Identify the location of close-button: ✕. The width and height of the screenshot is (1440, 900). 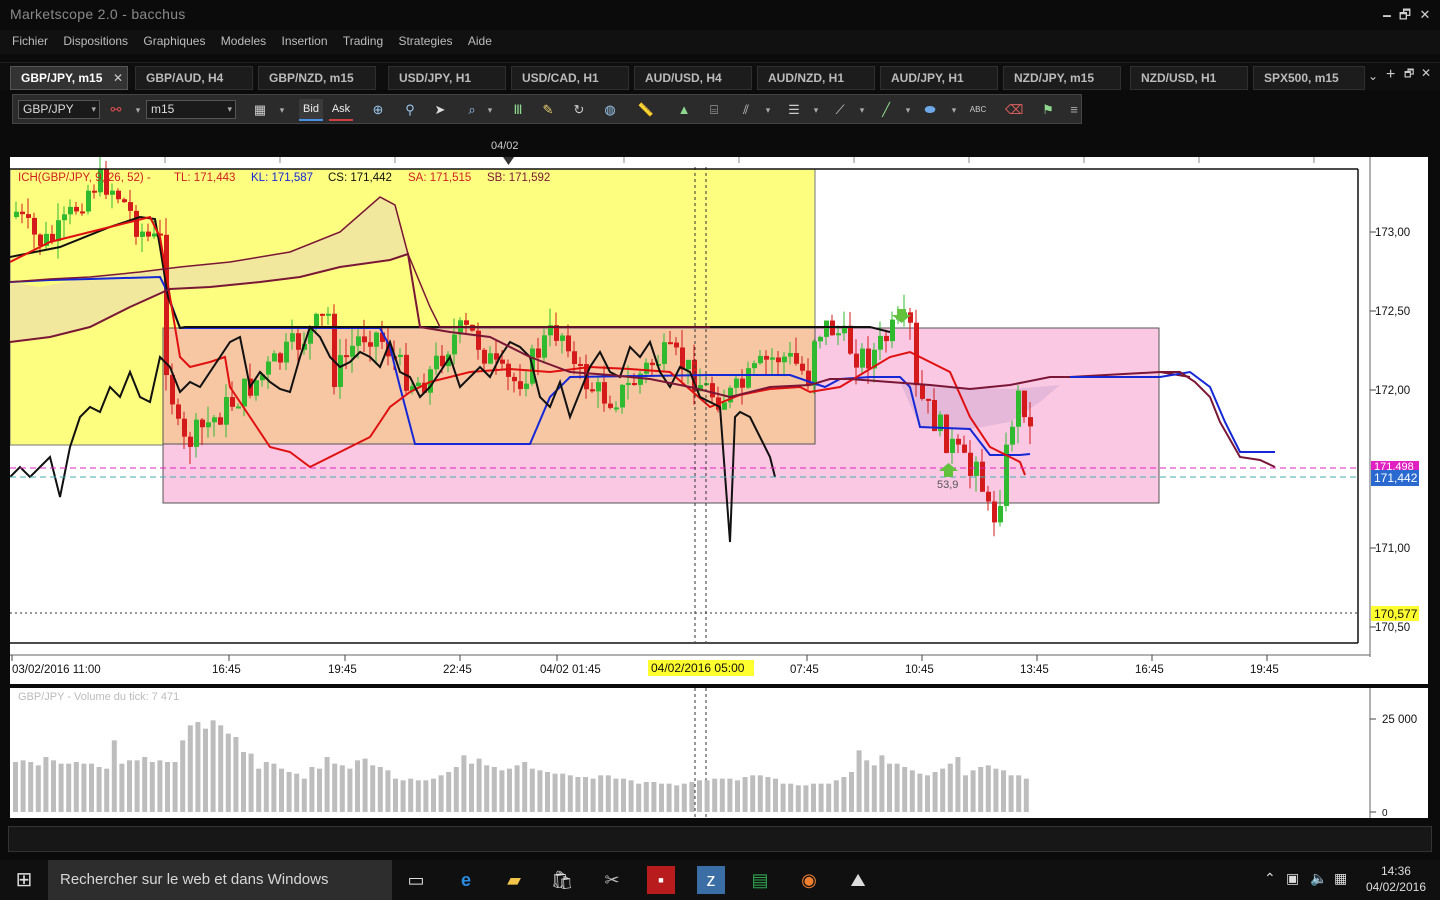
(1425, 15).